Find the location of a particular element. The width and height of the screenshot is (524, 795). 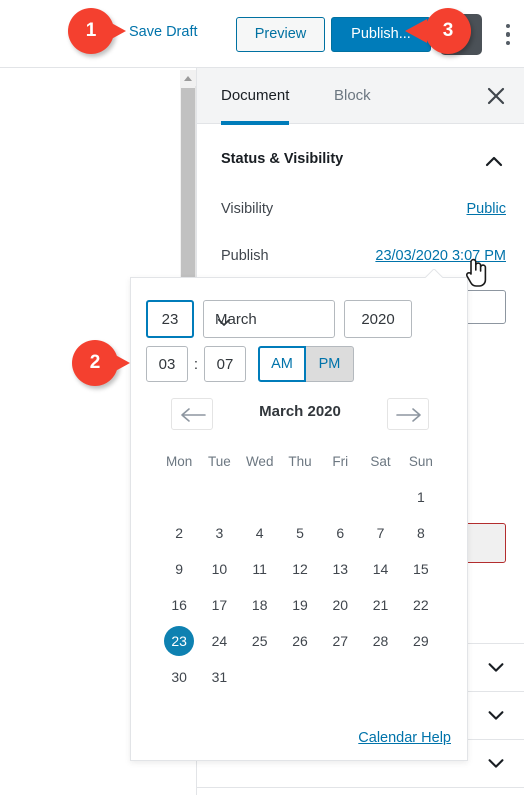

calendar-day: 5 is located at coordinates (300, 533).